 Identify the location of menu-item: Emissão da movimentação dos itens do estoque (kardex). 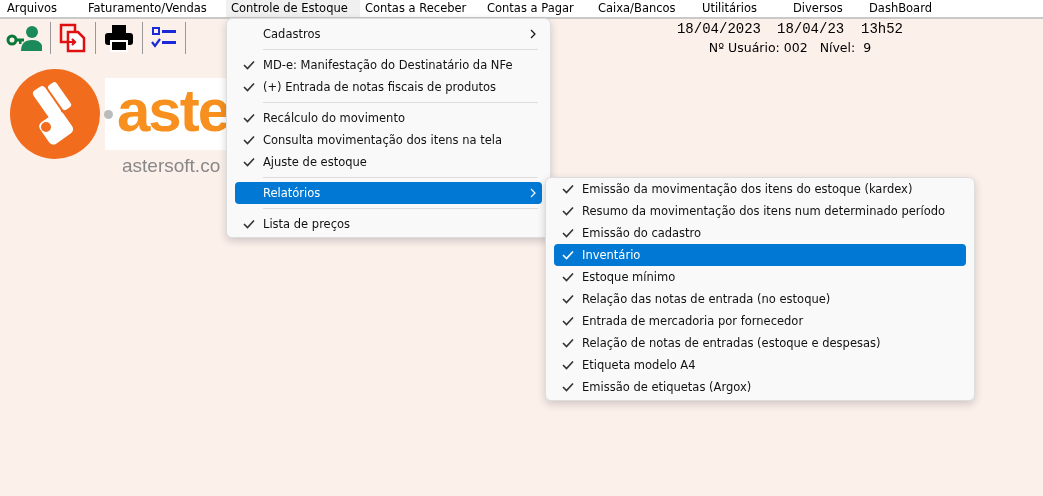
(760, 189).